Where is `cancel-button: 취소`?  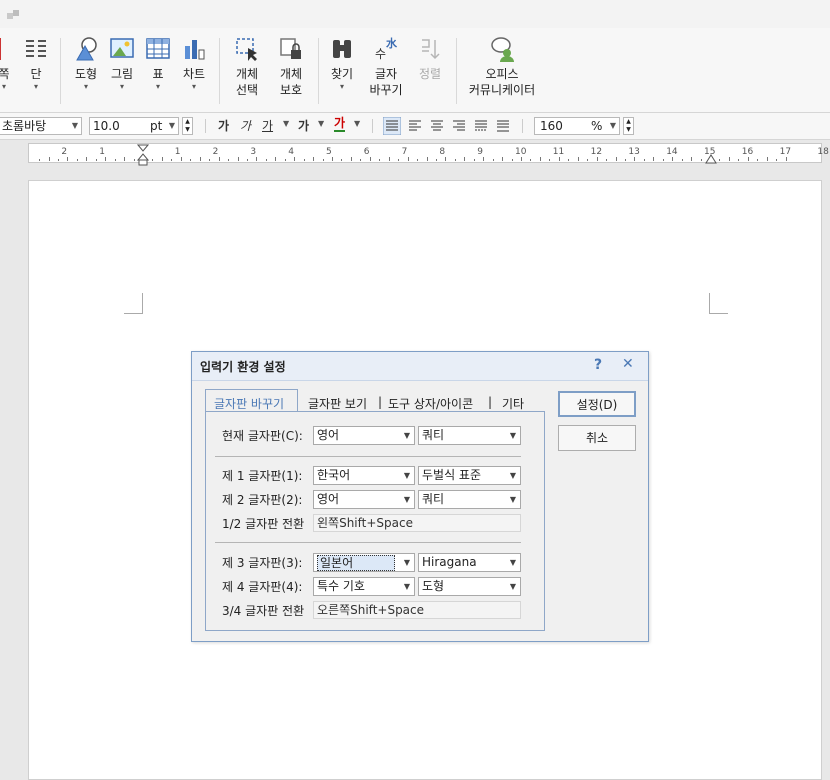 cancel-button: 취소 is located at coordinates (597, 438).